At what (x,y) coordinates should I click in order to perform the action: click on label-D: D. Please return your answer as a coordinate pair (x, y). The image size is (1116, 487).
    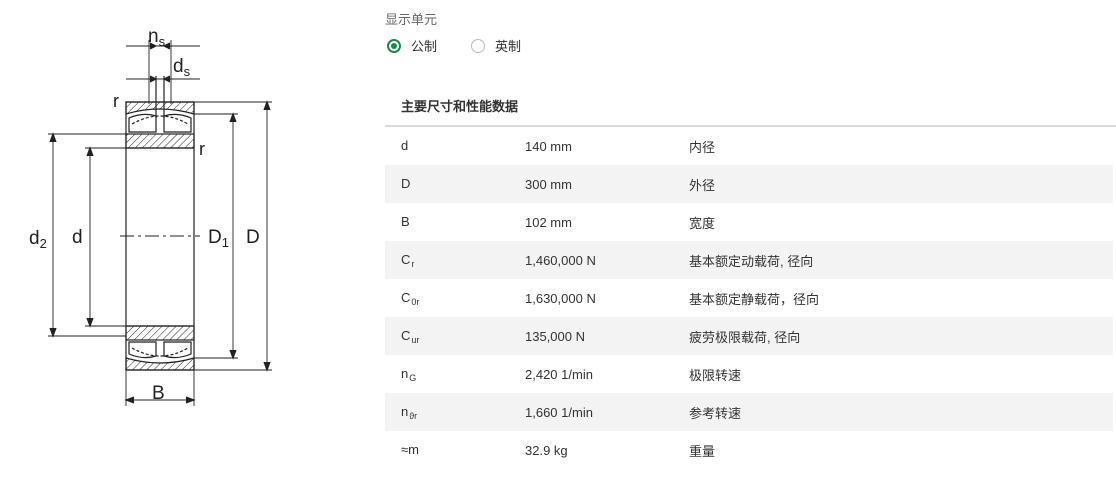
    Looking at the image, I should click on (253, 237).